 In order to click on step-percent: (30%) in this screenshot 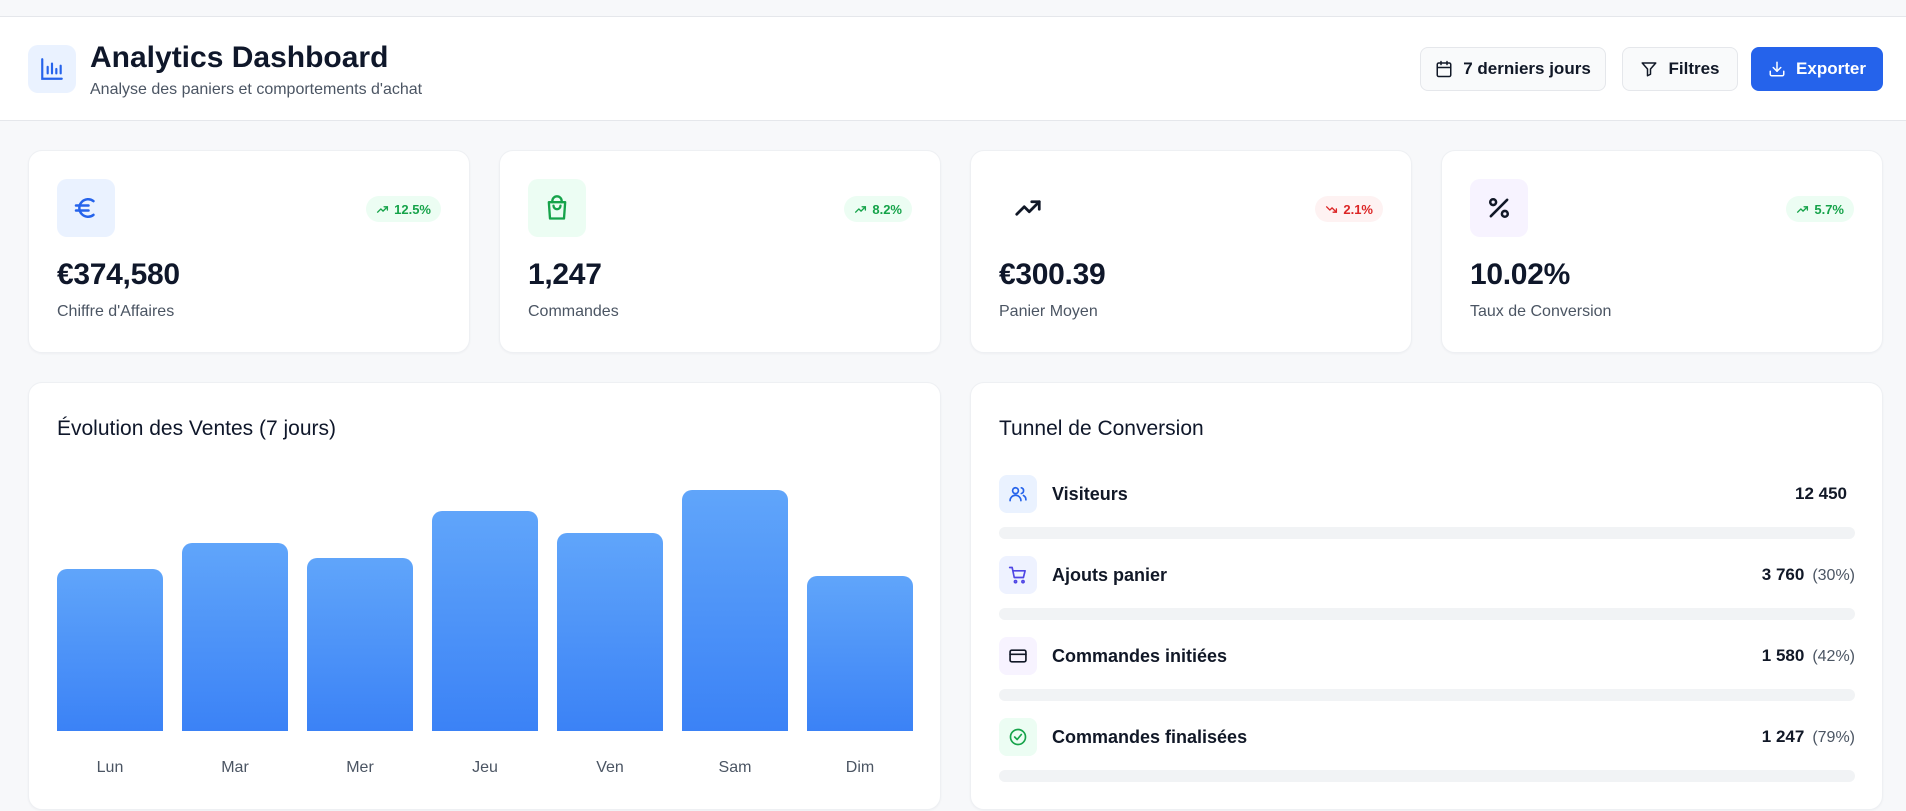, I will do `click(1833, 575)`.